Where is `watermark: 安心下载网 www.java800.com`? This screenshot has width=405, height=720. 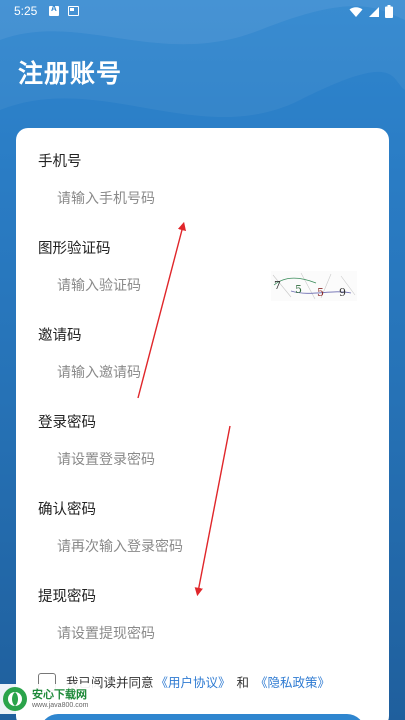 watermark: 安心下载网 www.java800.com is located at coordinates (50, 699).